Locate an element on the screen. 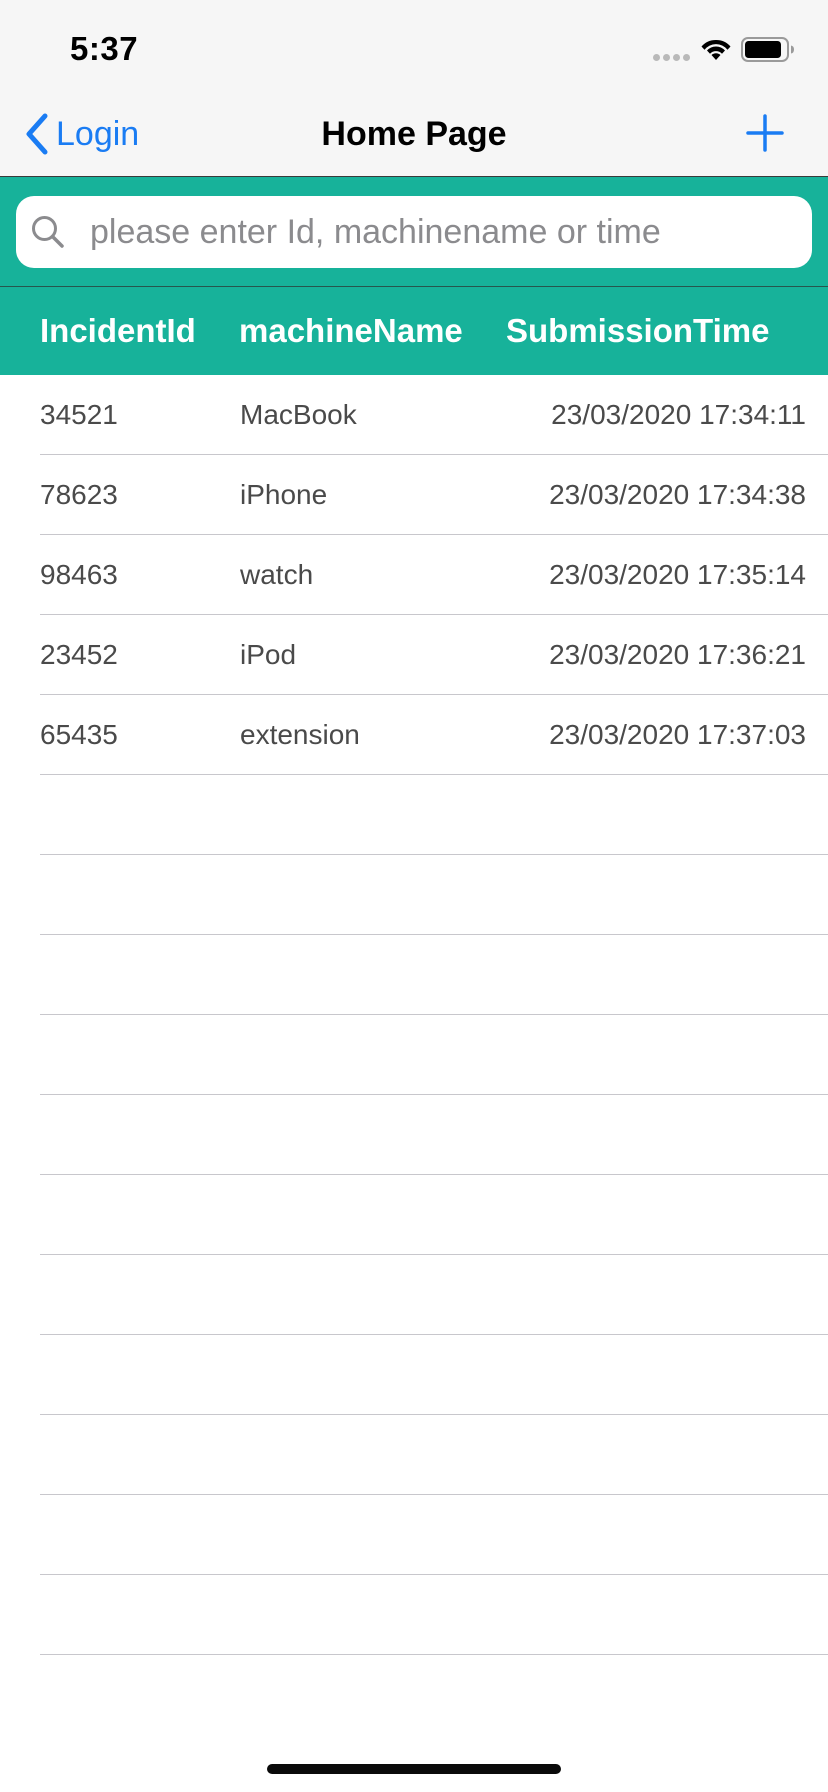 The height and width of the screenshot is (1792, 828). incident-id-cell: 65435 is located at coordinates (79, 734).